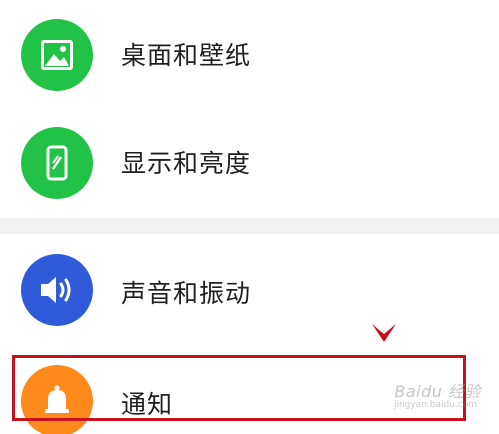 The image size is (499, 434). I want to click on display-icon-badge, so click(57, 163).